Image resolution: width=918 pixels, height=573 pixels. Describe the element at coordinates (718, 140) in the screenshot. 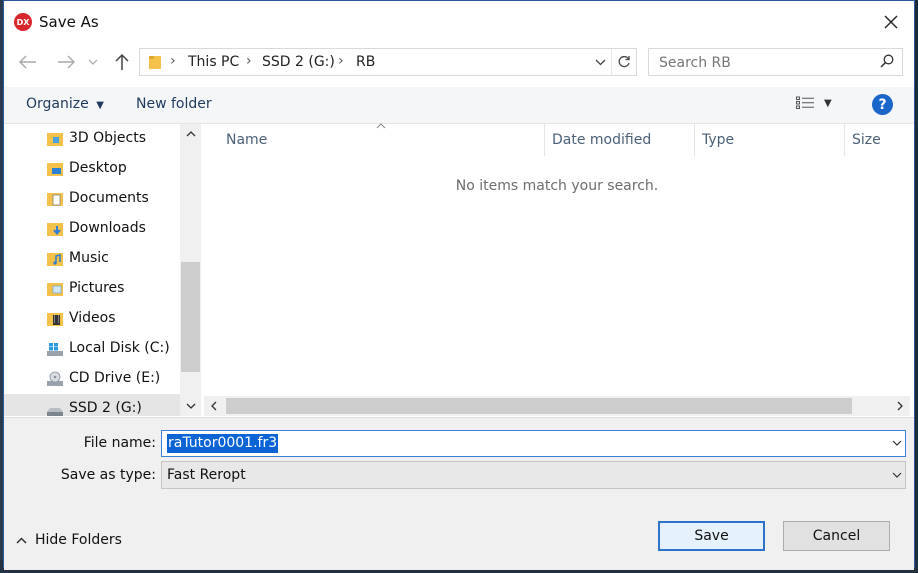

I see `column-header-type: Type` at that location.